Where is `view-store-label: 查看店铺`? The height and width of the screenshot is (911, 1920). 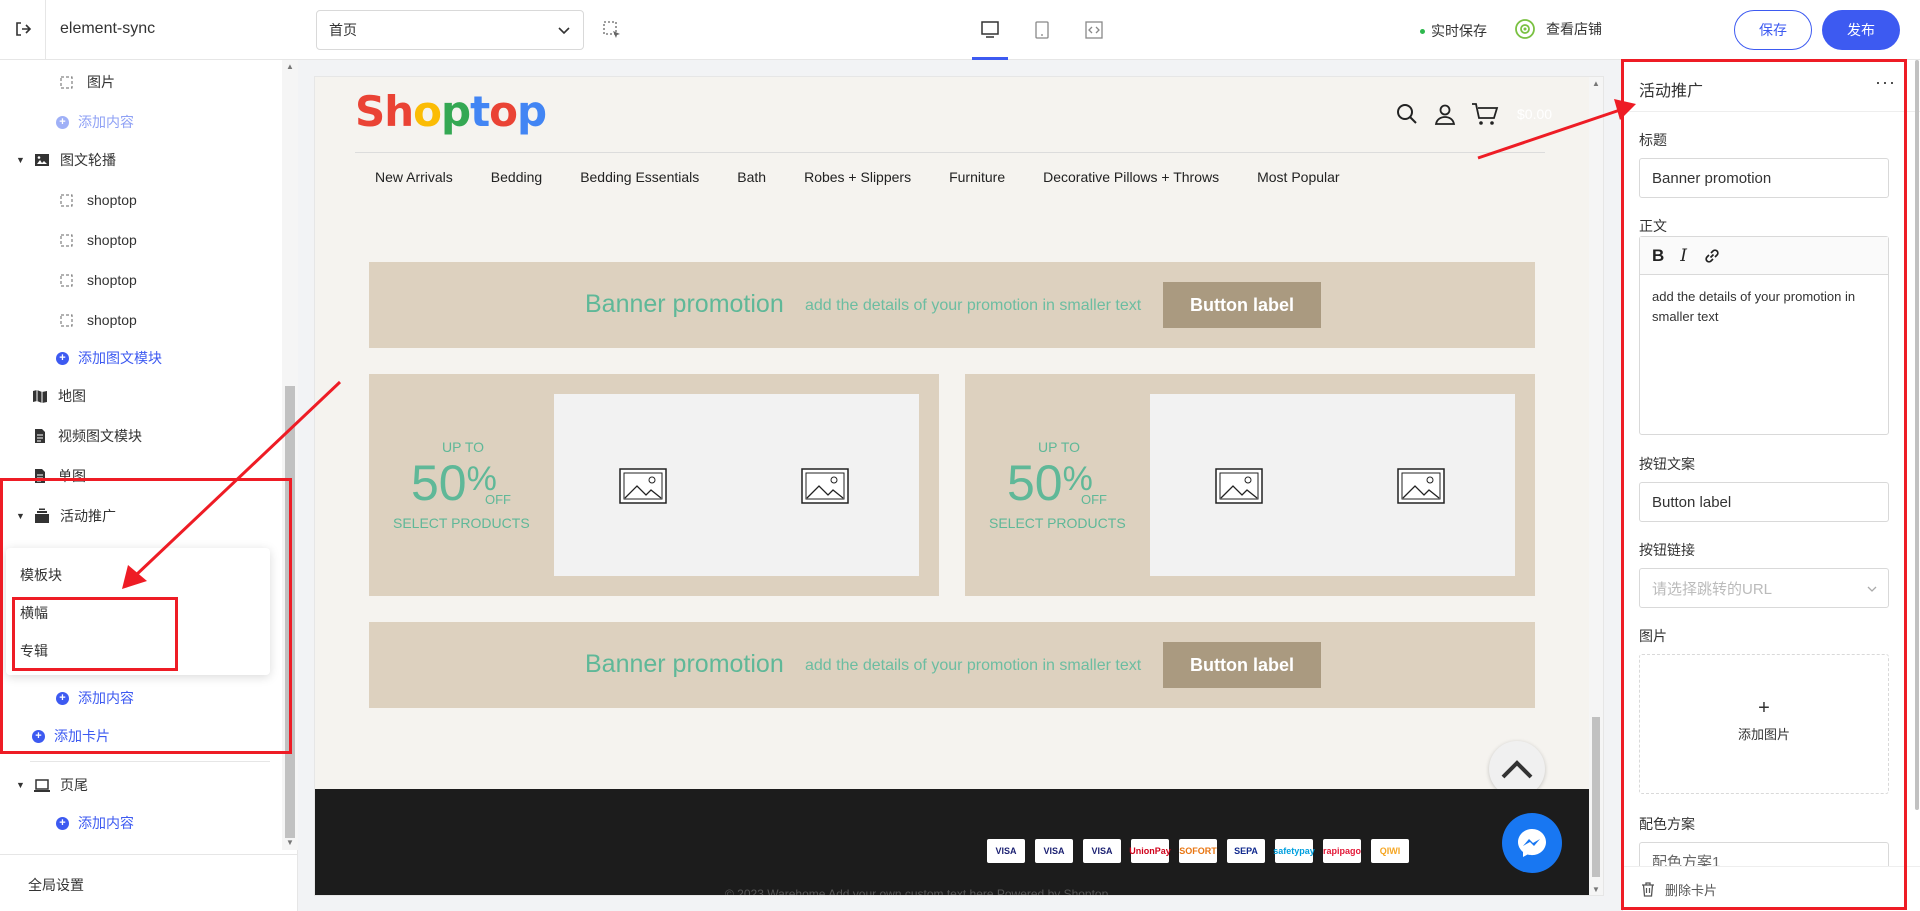
view-store-label: 查看店铺 is located at coordinates (1574, 29).